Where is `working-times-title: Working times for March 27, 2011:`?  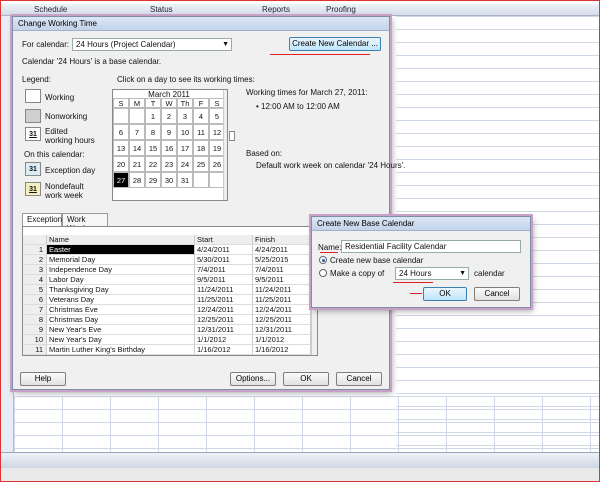
working-times-title: Working times for March 27, 2011: is located at coordinates (307, 92).